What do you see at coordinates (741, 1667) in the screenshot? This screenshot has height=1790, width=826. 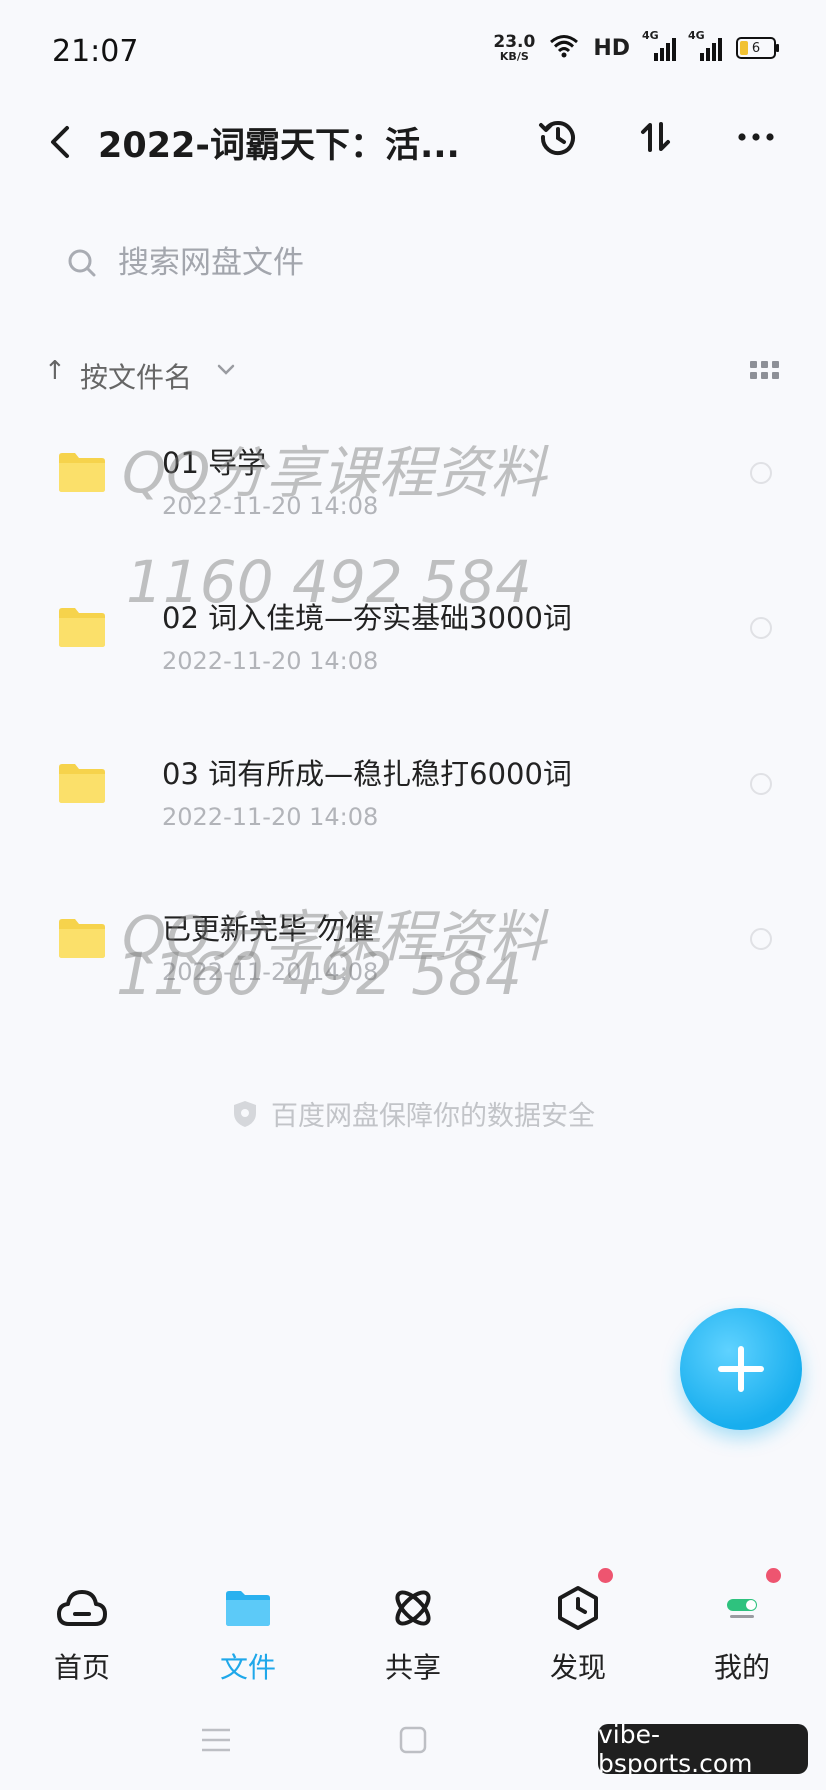 I see `nav-label: 我的` at bounding box center [741, 1667].